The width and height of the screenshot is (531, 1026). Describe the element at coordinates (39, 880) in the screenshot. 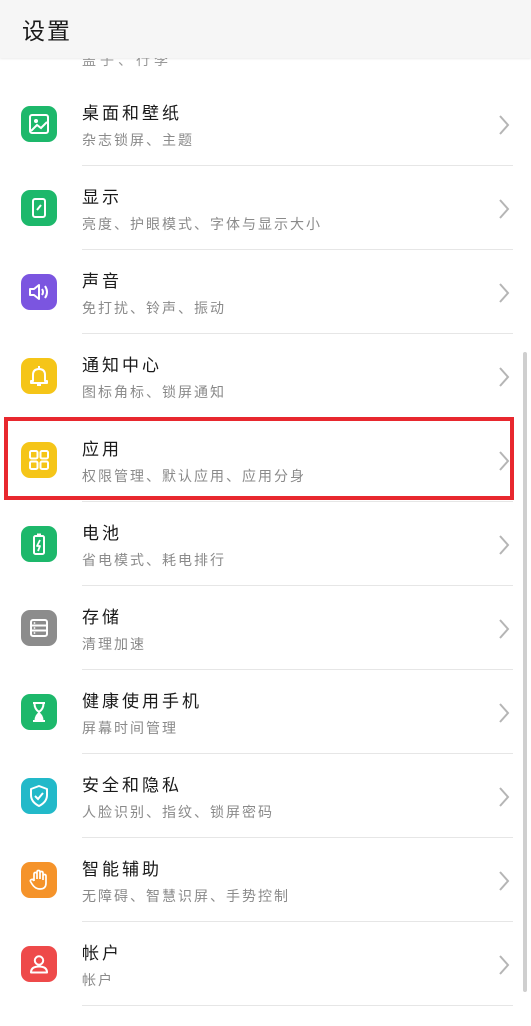

I see `hand-icon` at that location.